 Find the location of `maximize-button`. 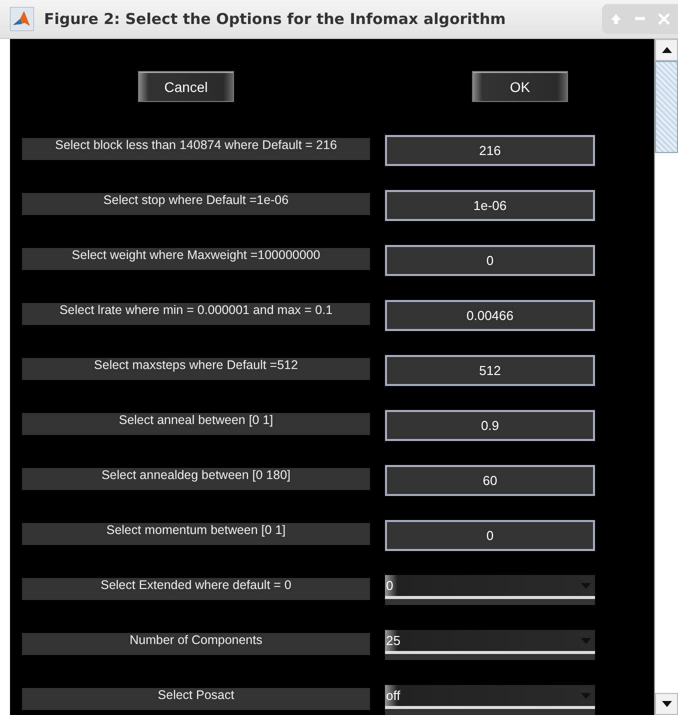

maximize-button is located at coordinates (616, 19).